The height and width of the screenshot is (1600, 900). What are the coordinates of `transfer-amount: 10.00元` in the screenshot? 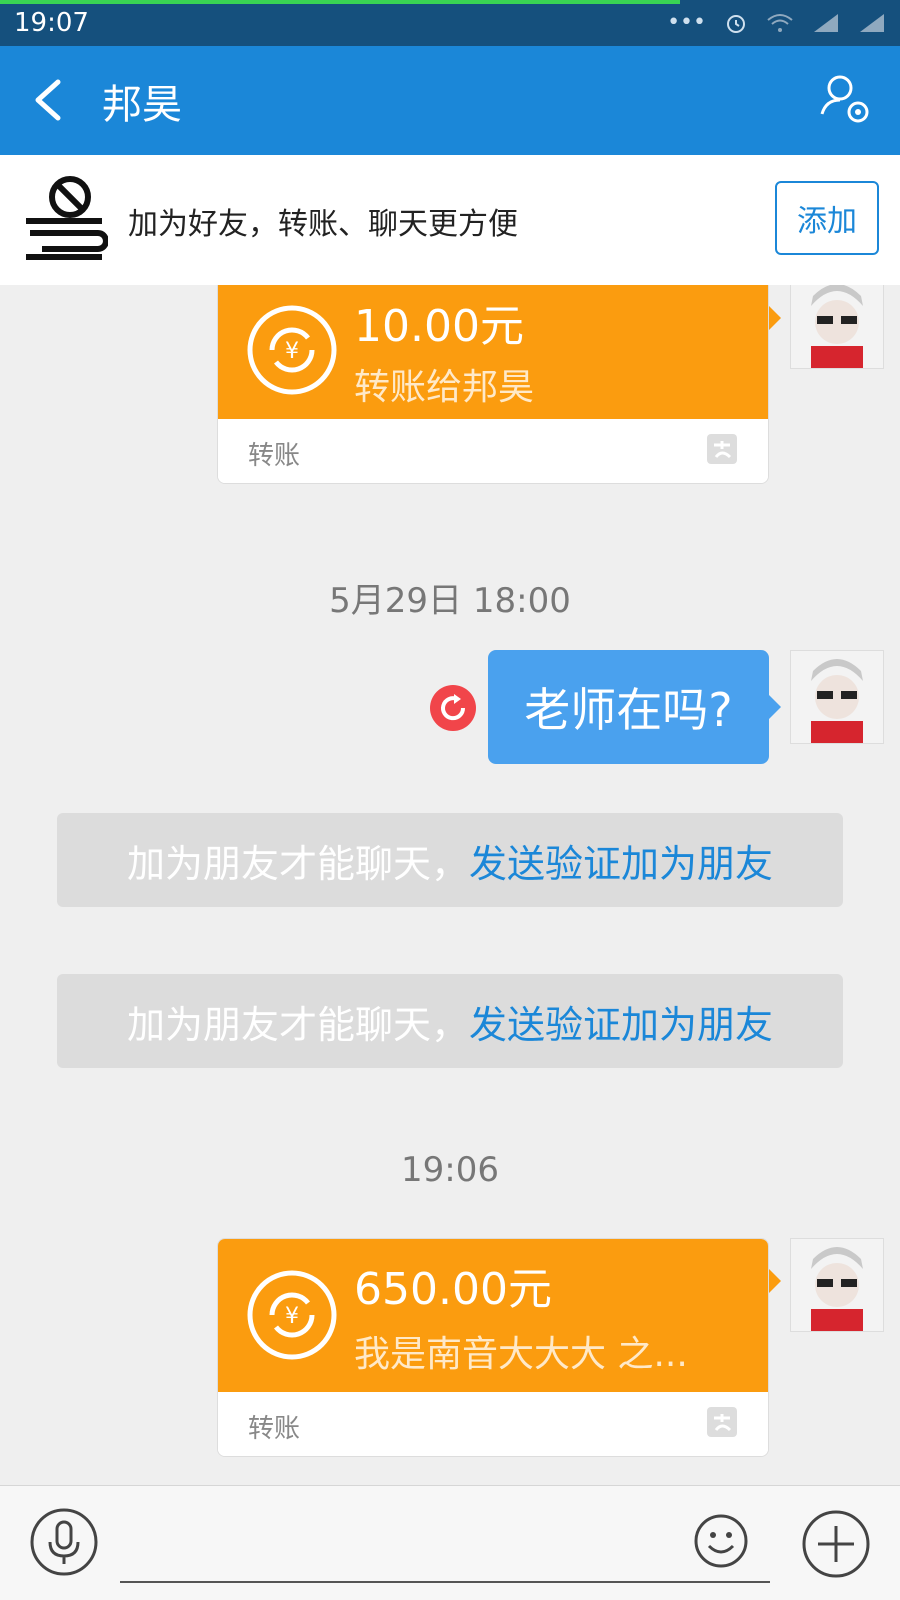 It's located at (439, 326).